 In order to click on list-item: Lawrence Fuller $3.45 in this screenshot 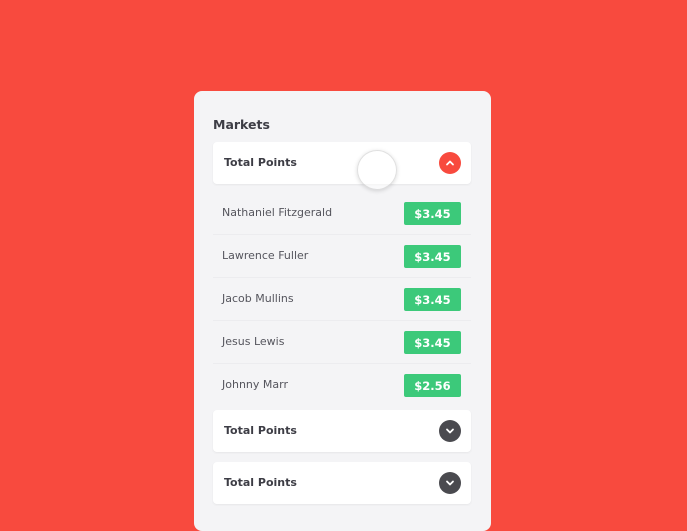, I will do `click(342, 256)`.